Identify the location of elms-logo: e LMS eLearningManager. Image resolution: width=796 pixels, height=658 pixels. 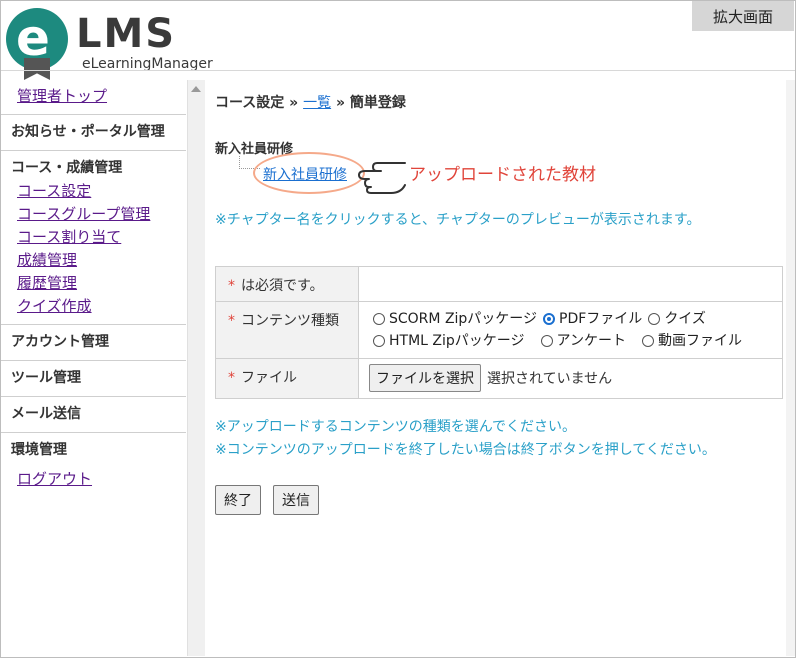
(111, 44).